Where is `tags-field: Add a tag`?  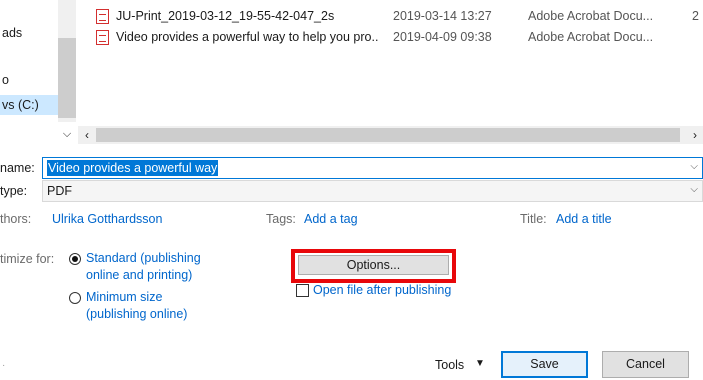
tags-field: Add a tag is located at coordinates (331, 219).